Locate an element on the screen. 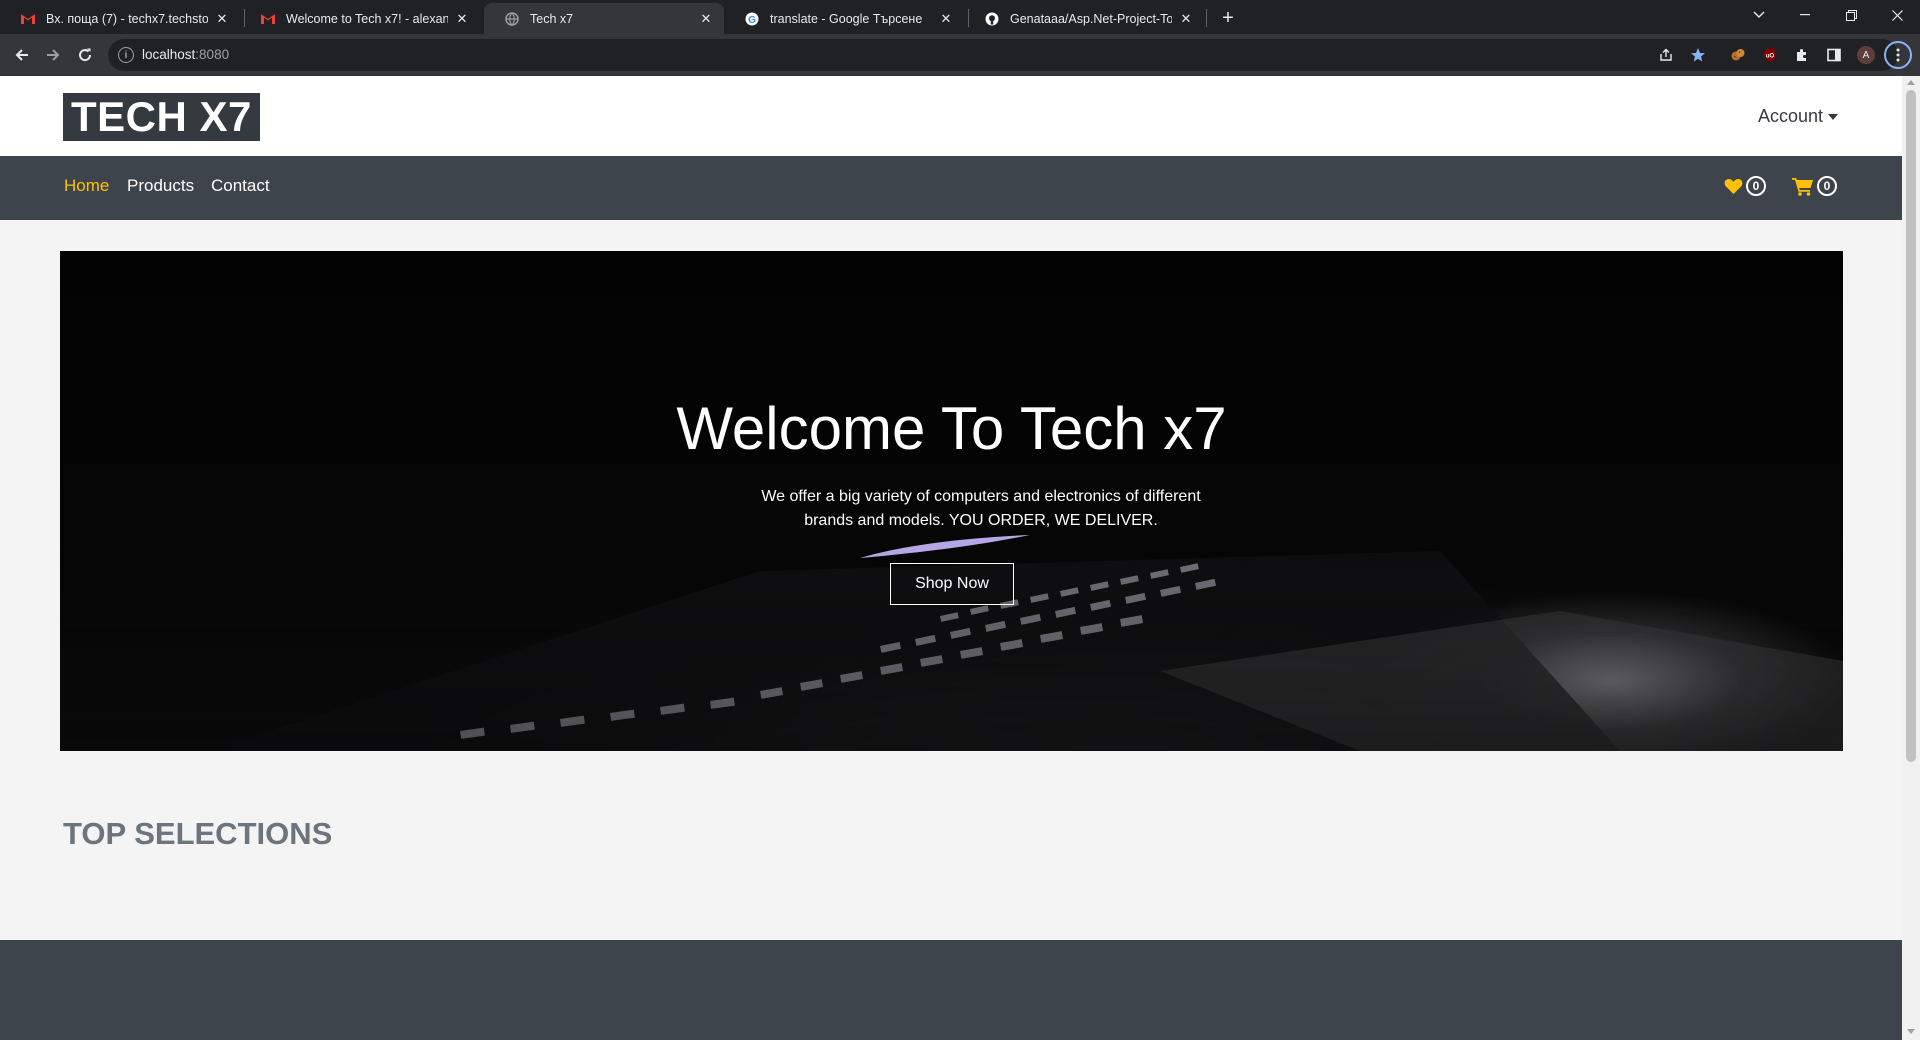 This screenshot has height=1040, width=1920. caret-down-icon is located at coordinates (1833, 116).